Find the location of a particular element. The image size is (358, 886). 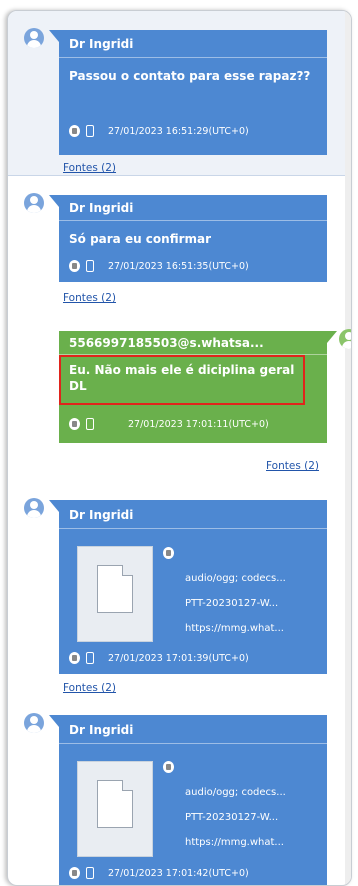

message-meta: 27/01/2023 16:51:29(UTC+0) is located at coordinates (194, 131).